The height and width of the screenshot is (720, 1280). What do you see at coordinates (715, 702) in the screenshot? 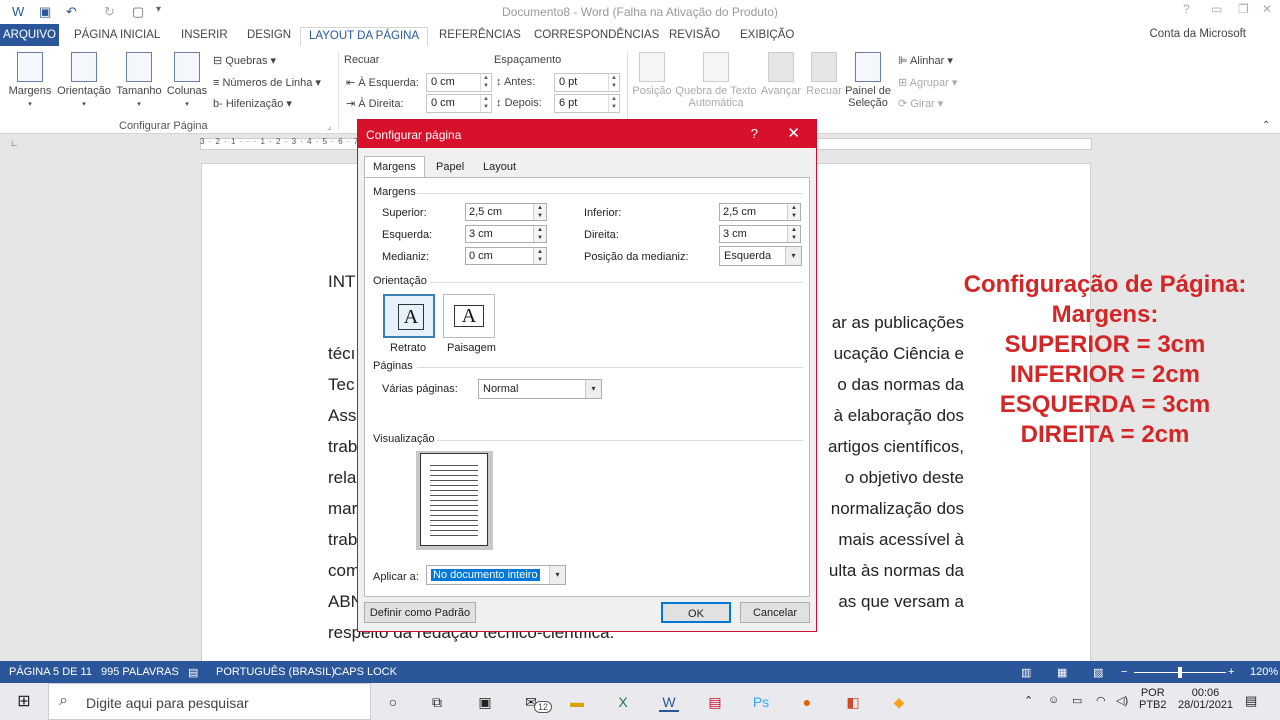
I see `pdf-icon: ▤` at bounding box center [715, 702].